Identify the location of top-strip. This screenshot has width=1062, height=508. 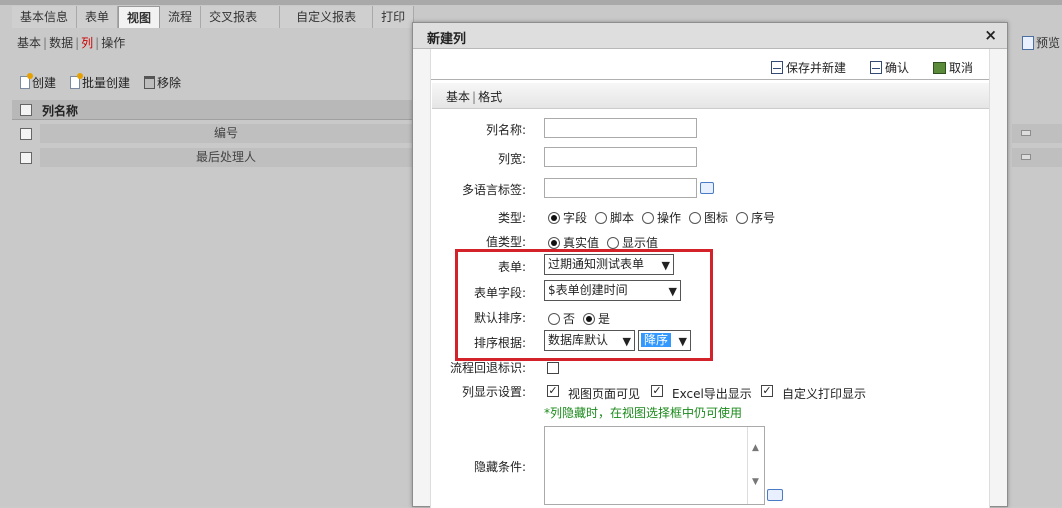
(531, 2).